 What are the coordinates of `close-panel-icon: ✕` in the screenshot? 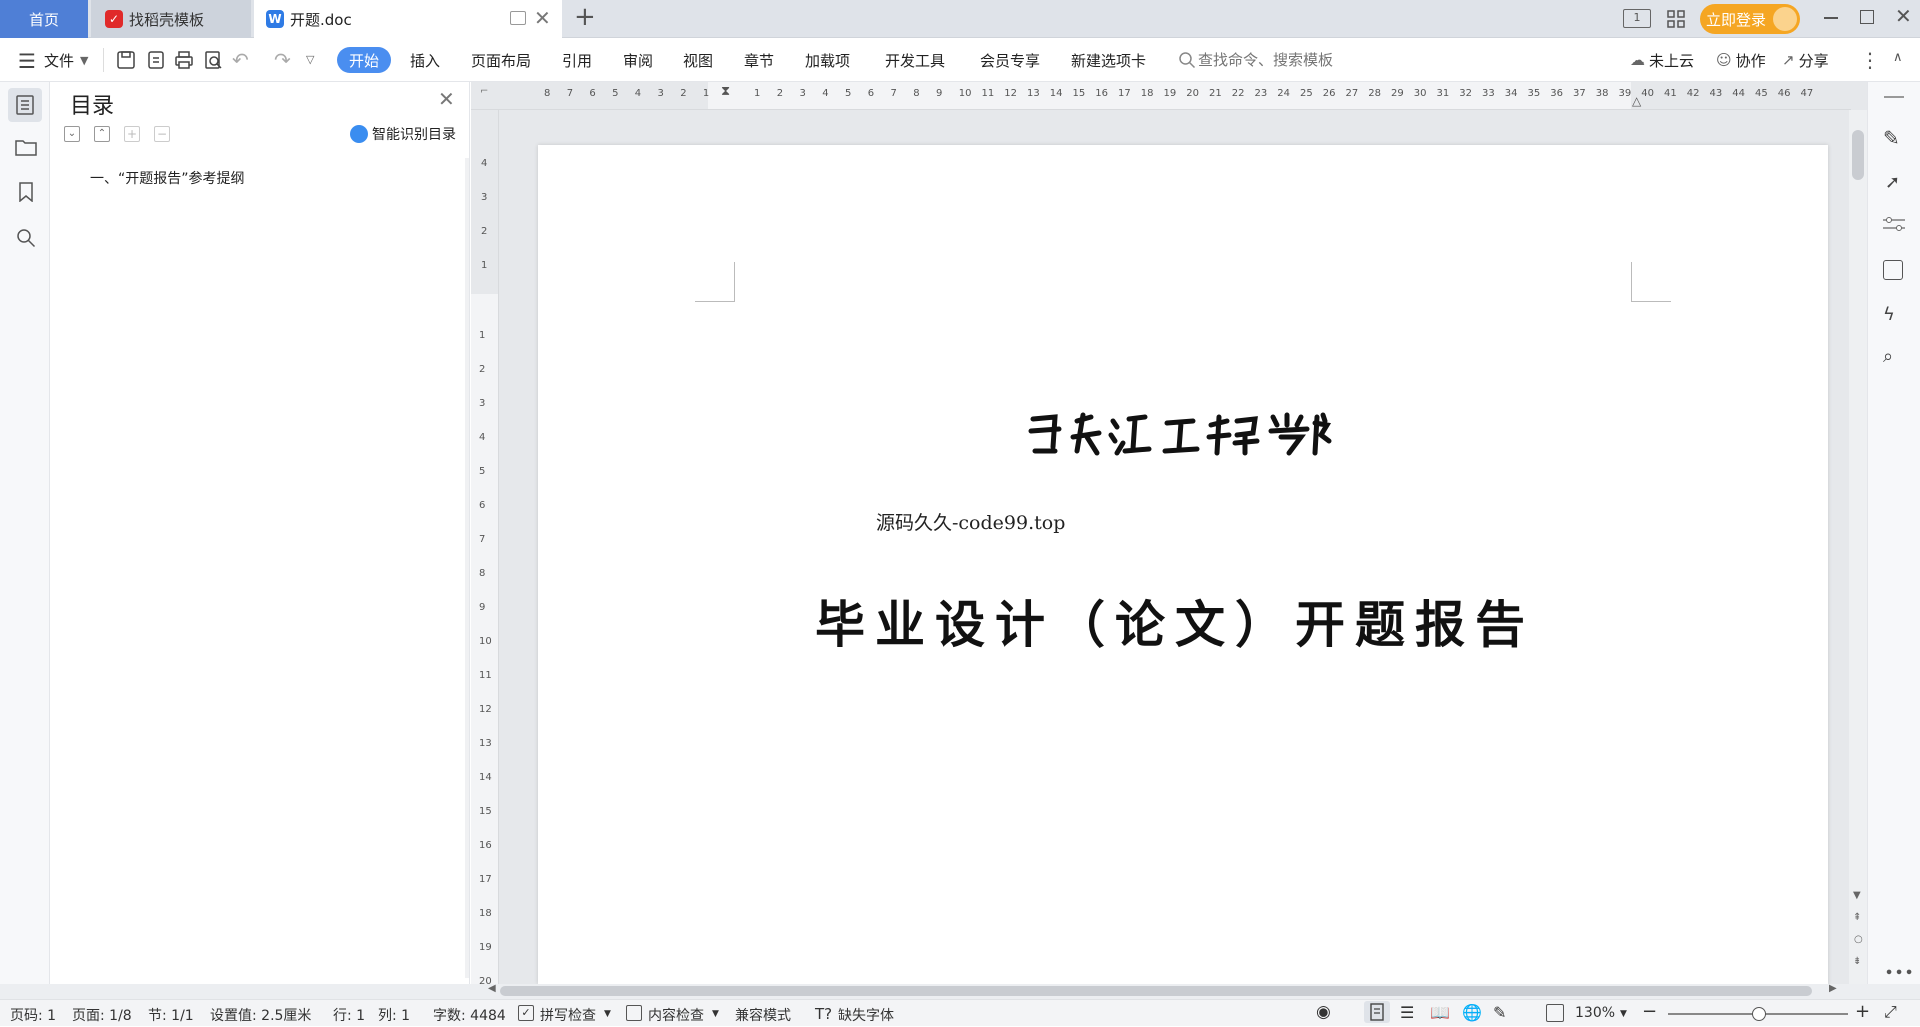 It's located at (446, 99).